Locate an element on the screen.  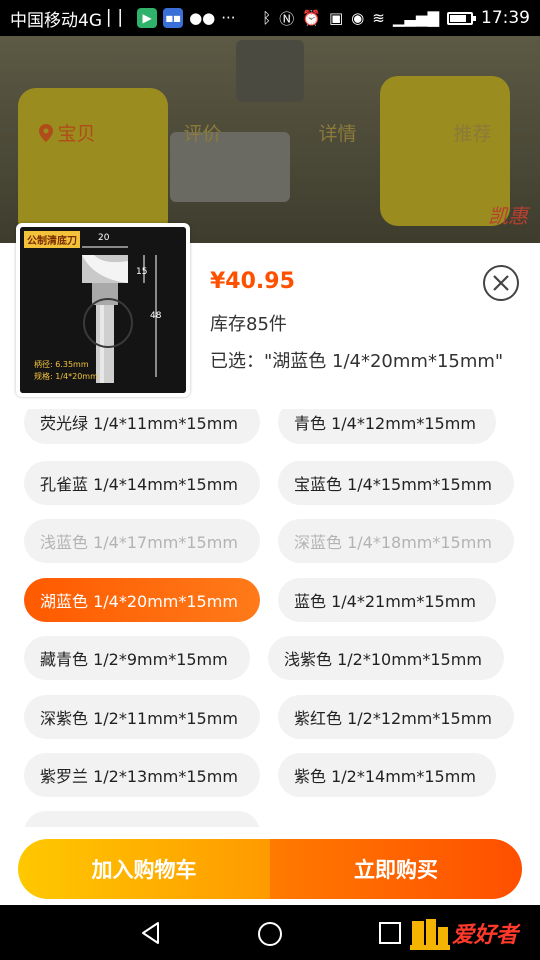
close-button is located at coordinates (501, 283).